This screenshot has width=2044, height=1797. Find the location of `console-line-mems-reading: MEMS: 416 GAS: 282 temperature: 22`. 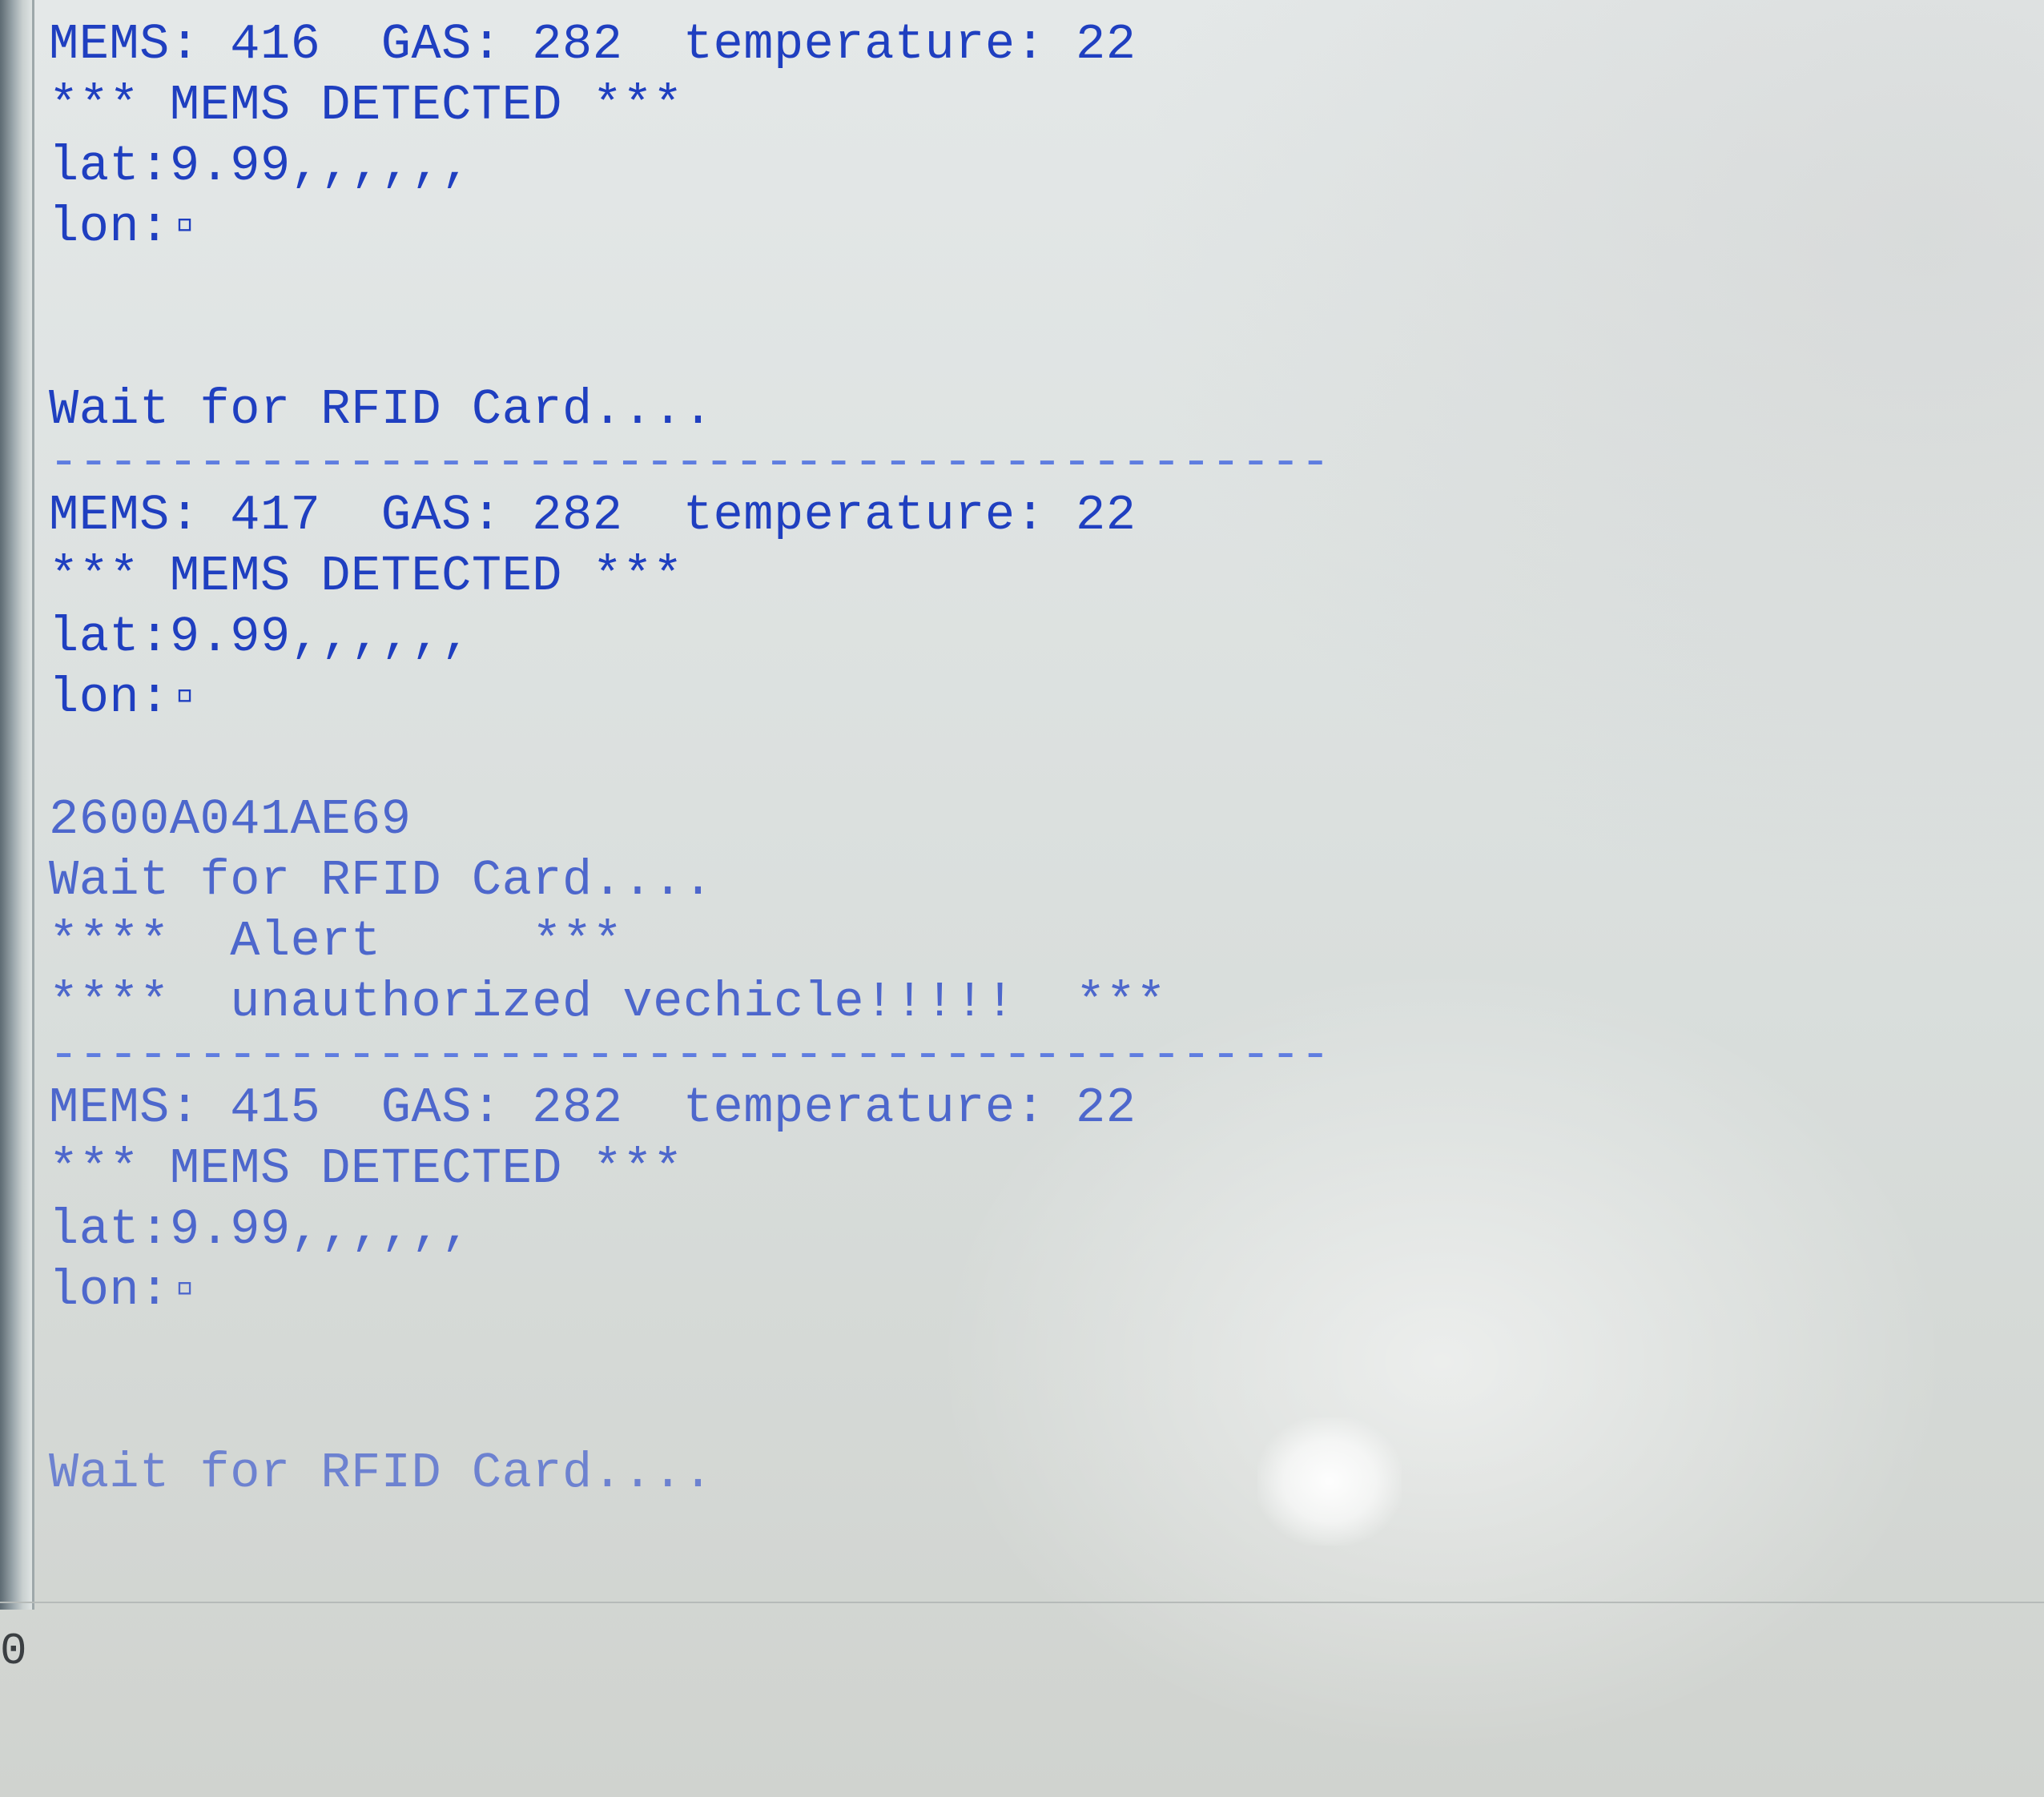

console-line-mems-reading: MEMS: 416 GAS: 282 temperature: 22 is located at coordinates (593, 44).